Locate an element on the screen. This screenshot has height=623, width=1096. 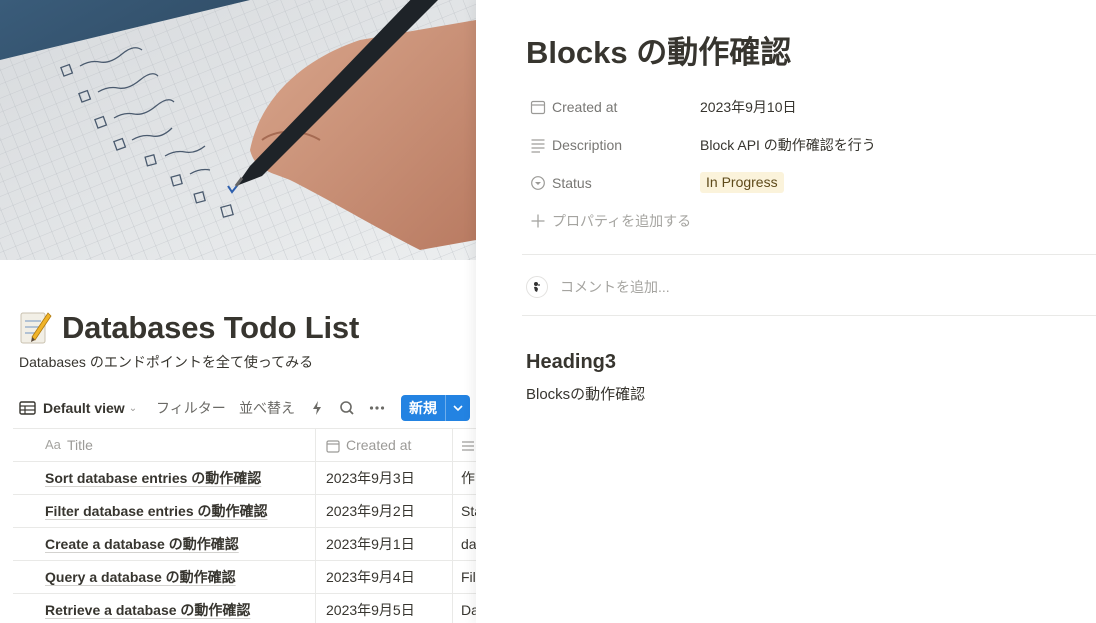
property-description: Description Block API の動作確認を行う is located at coordinates (806, 145).